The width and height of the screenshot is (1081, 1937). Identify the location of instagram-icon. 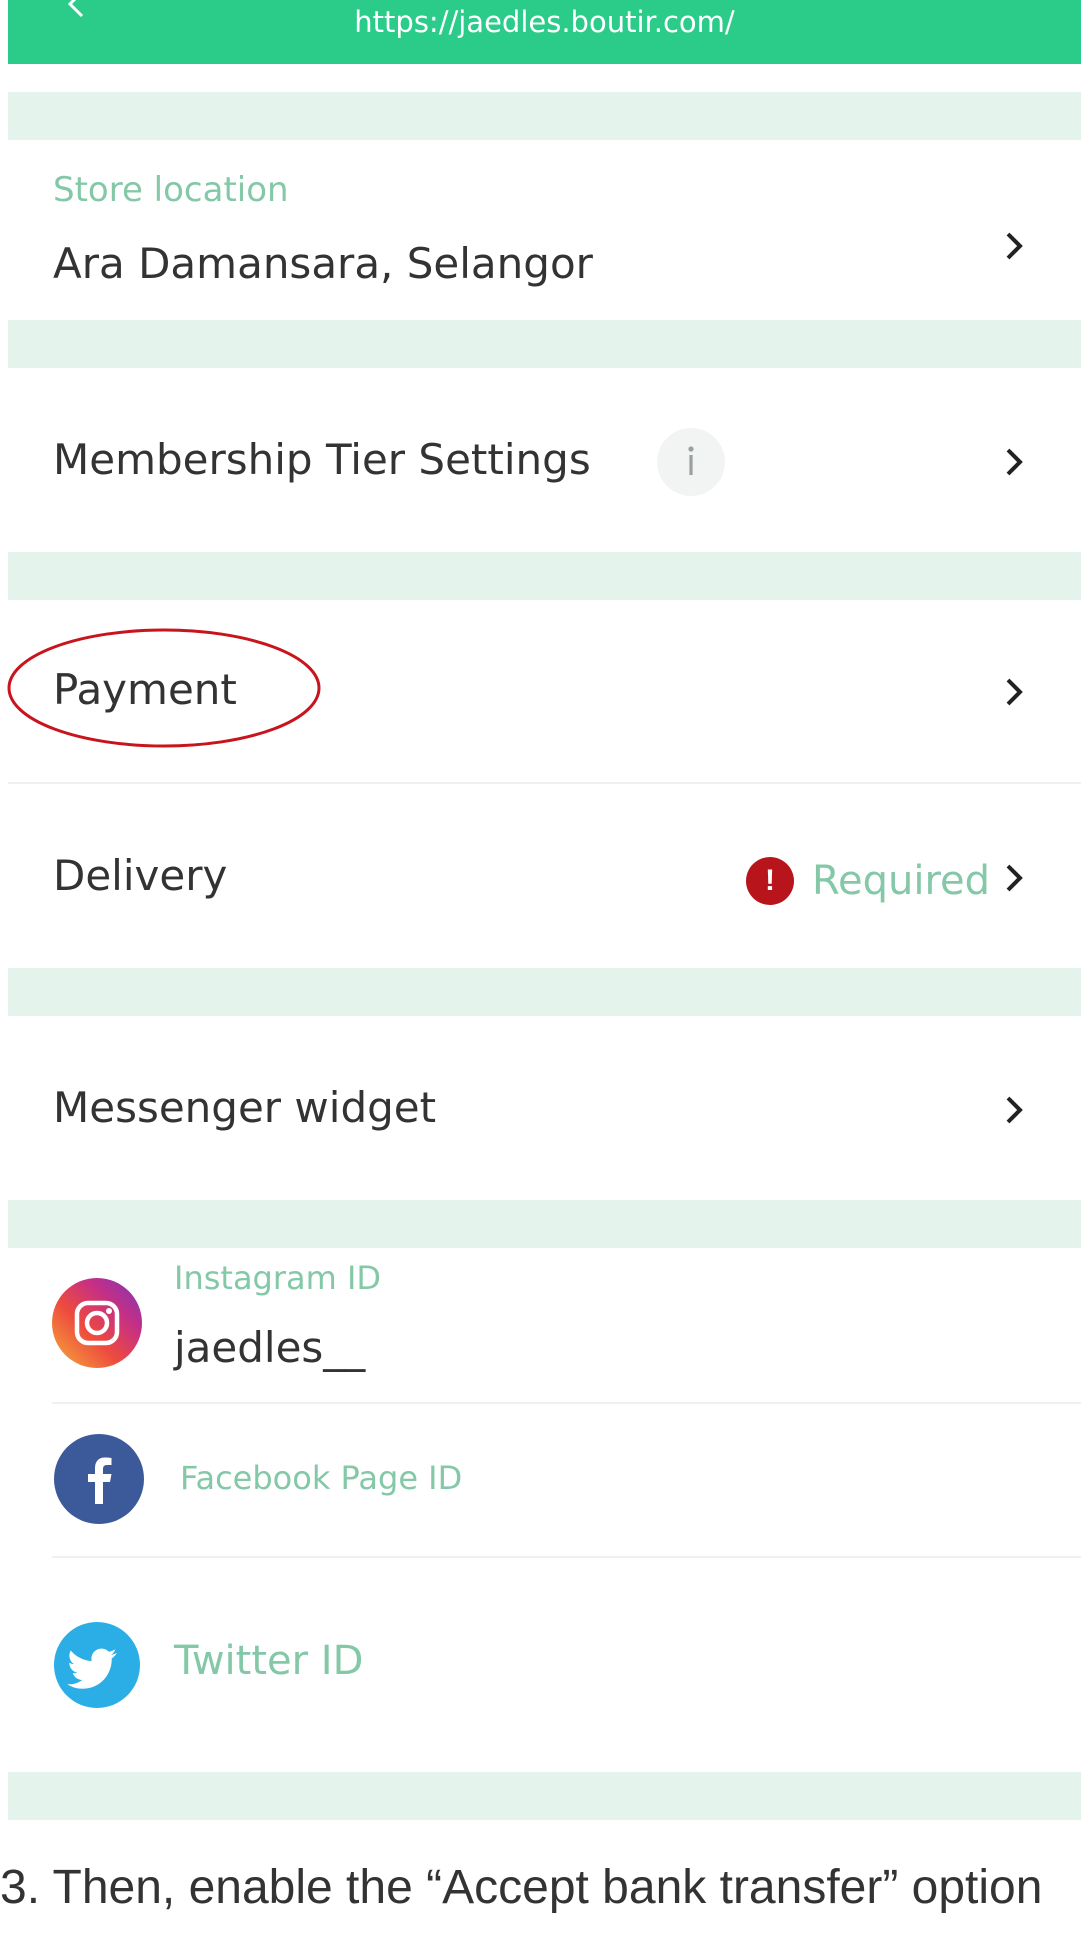
(97, 1323).